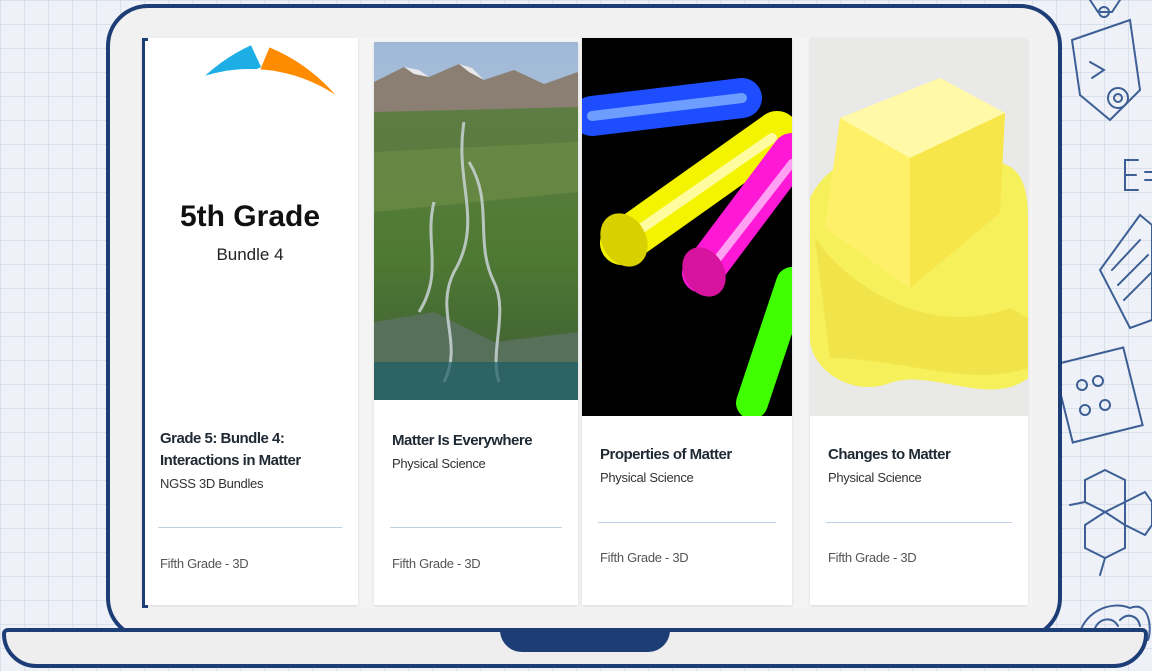 Image resolution: width=1152 pixels, height=671 pixels. I want to click on card-subtitle: NGSS 3D Bundles, so click(212, 483).